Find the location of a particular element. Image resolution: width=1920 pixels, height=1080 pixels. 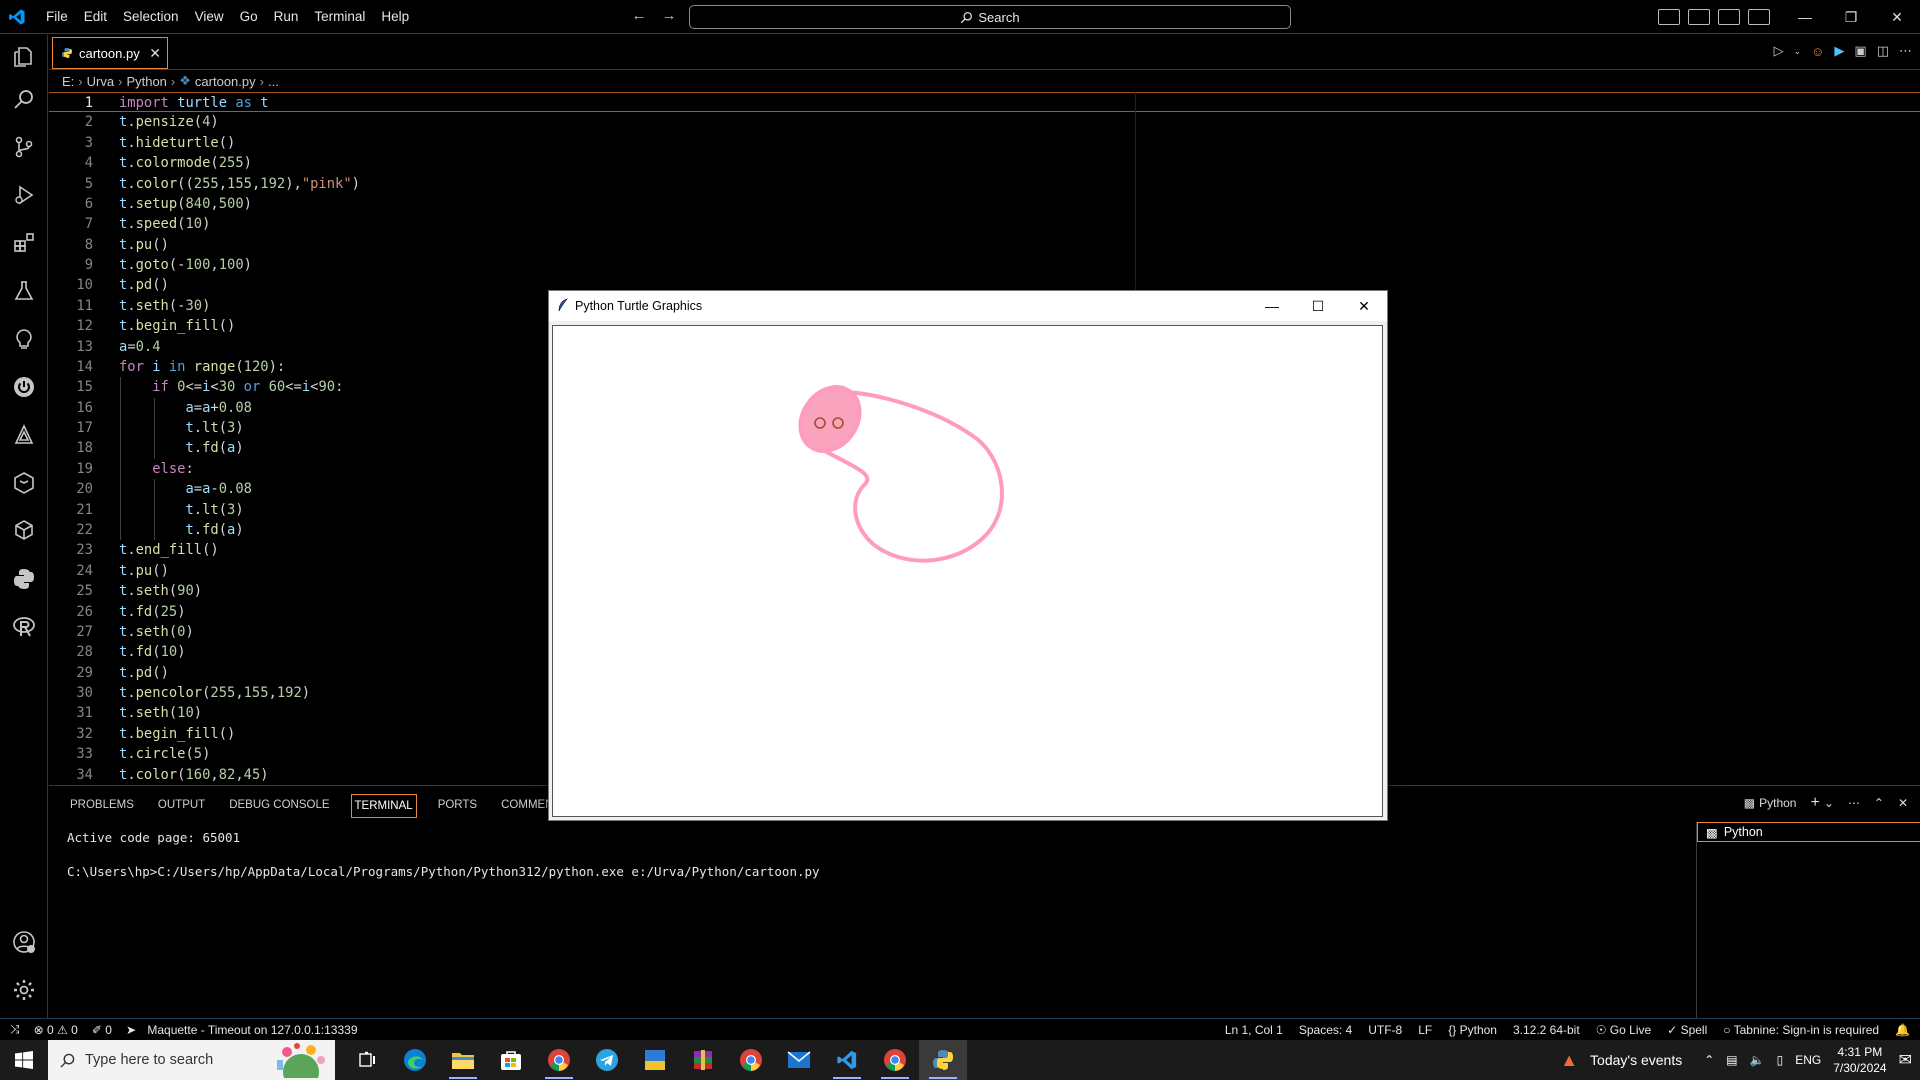

menu-terminal: Terminal is located at coordinates (339, 17).